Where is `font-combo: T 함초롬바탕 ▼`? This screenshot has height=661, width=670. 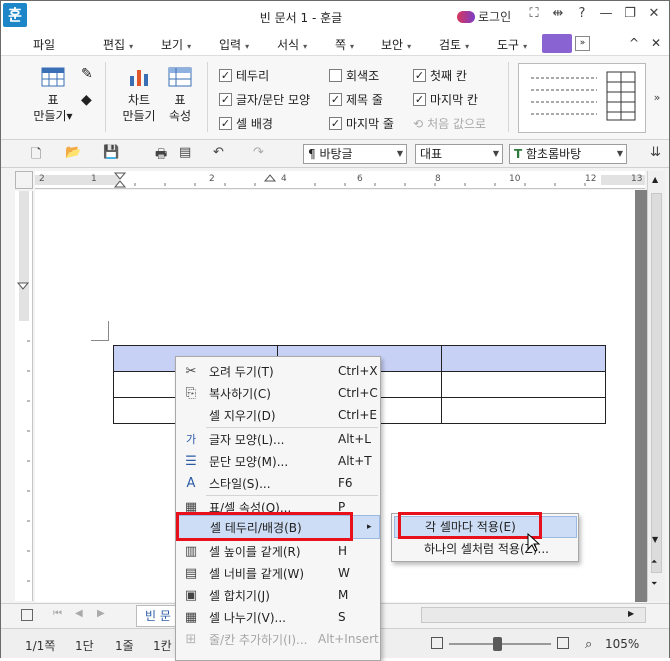
font-combo: T 함초롬바탕 ▼ is located at coordinates (568, 154).